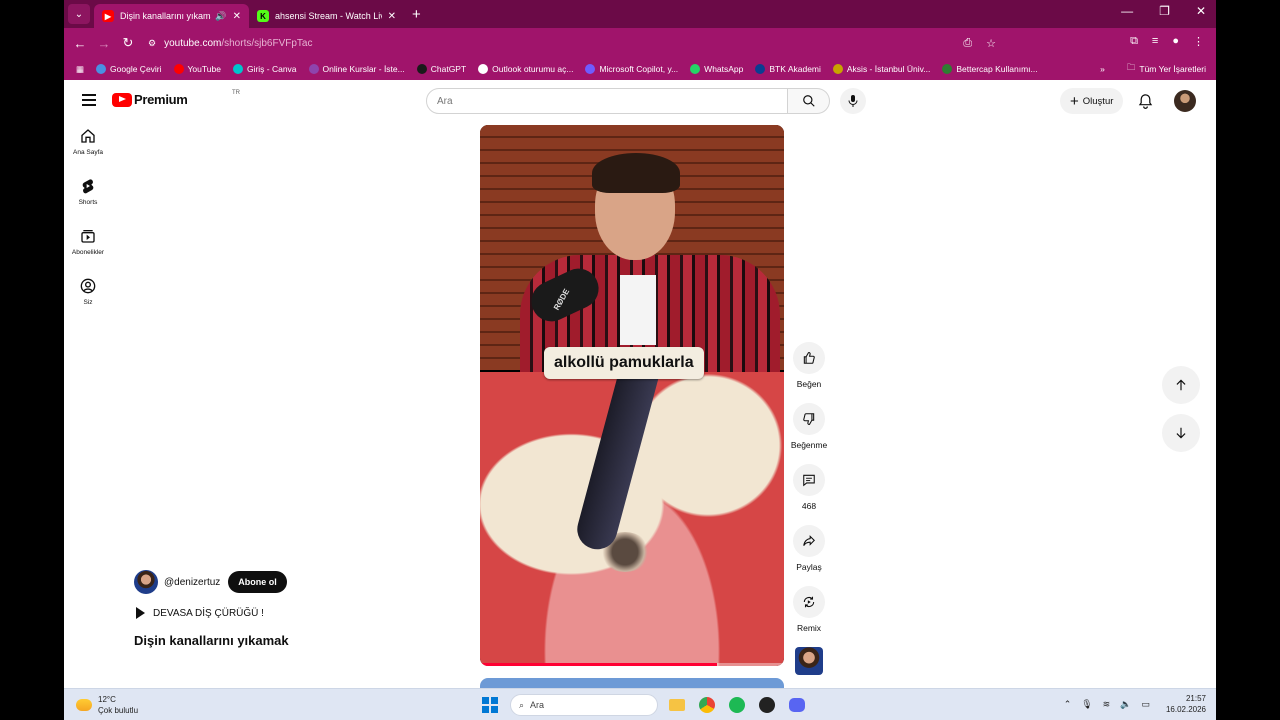 Image resolution: width=1280 pixels, height=720 pixels. I want to click on channel-avatar, so click(146, 582).